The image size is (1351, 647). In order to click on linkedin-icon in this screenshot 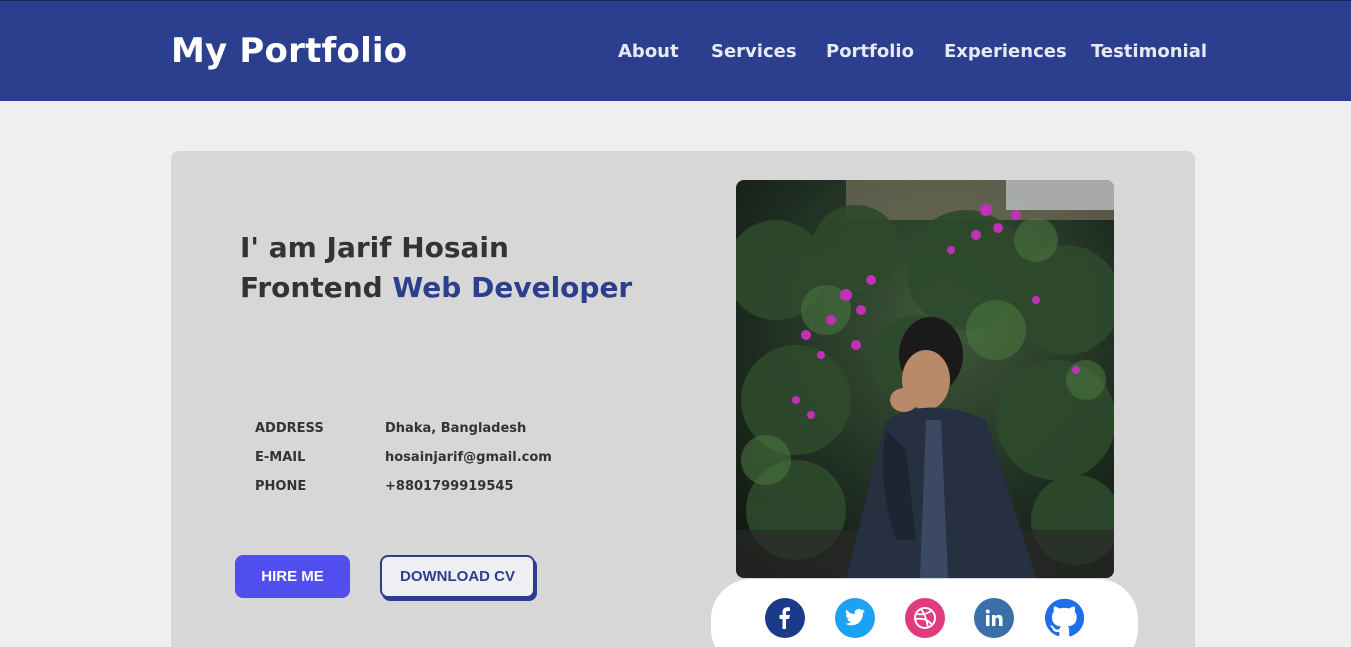, I will do `click(994, 618)`.